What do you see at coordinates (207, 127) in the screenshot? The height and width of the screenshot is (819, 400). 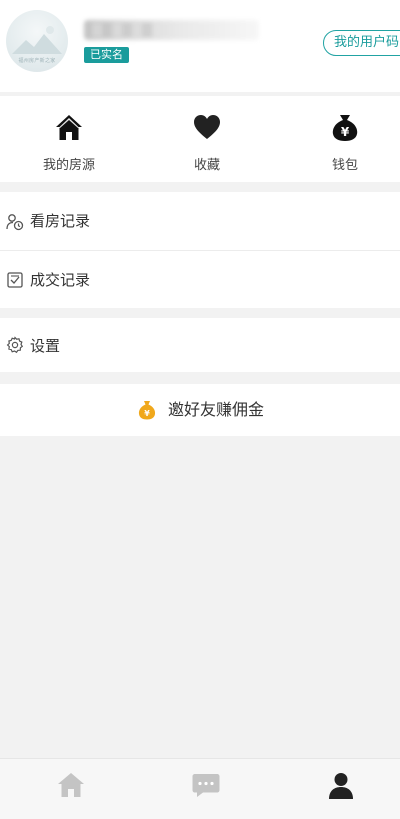 I see `heart-icon` at bounding box center [207, 127].